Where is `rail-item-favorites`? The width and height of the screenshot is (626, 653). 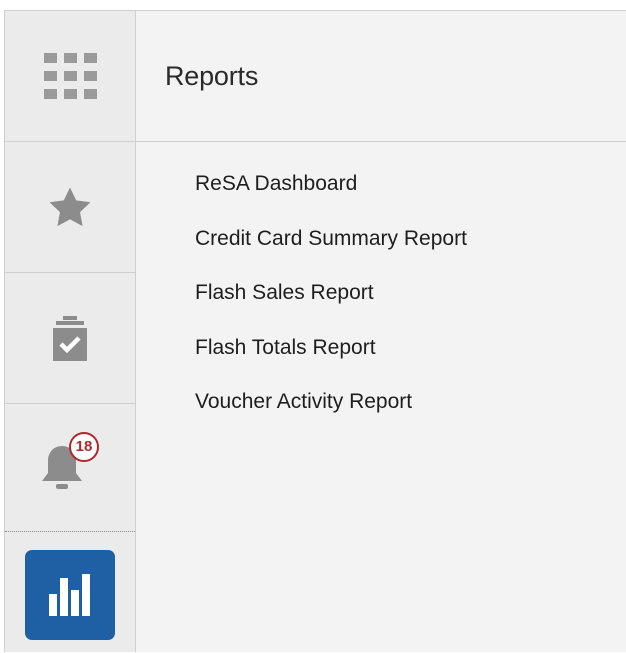
rail-item-favorites is located at coordinates (70, 207).